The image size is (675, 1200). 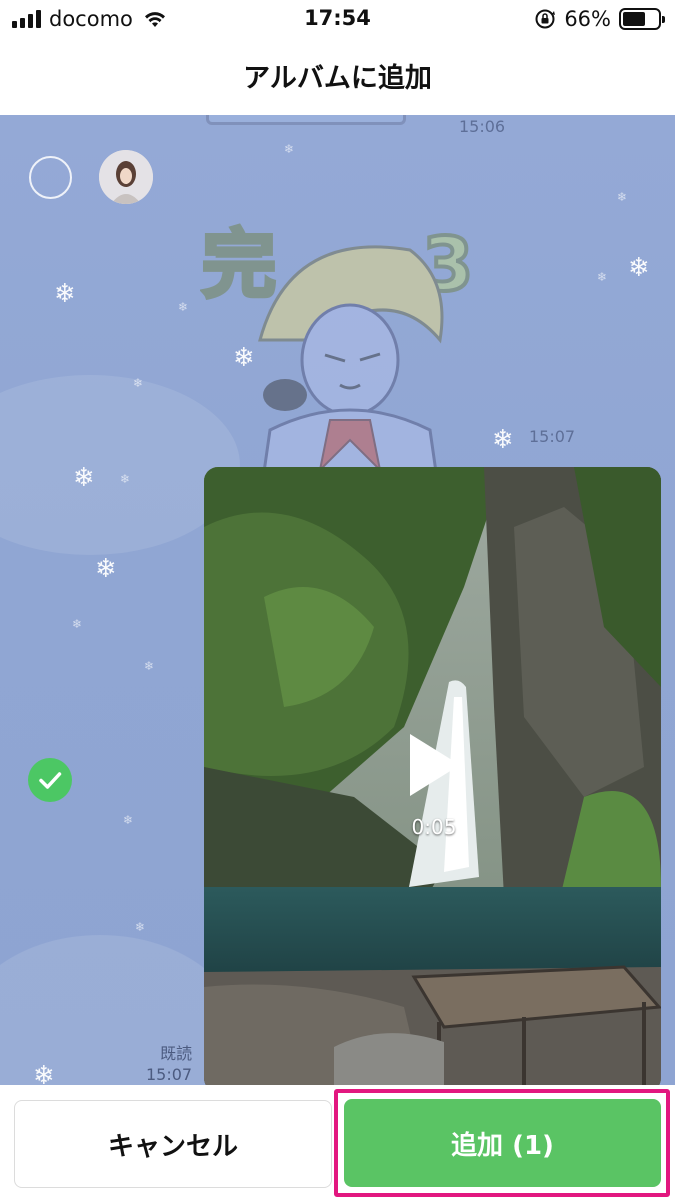 I want to click on avatar, so click(x=126, y=177).